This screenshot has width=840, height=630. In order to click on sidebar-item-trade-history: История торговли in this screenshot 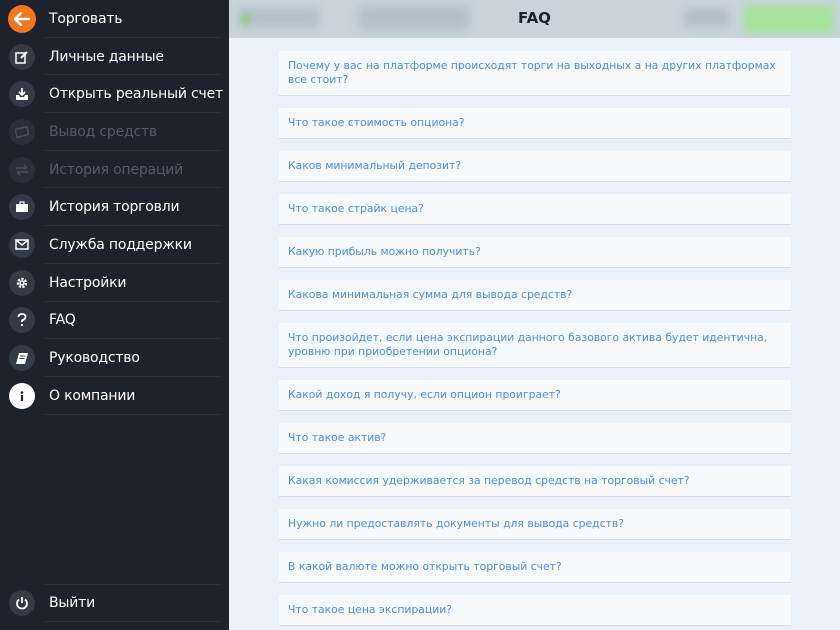, I will do `click(114, 207)`.